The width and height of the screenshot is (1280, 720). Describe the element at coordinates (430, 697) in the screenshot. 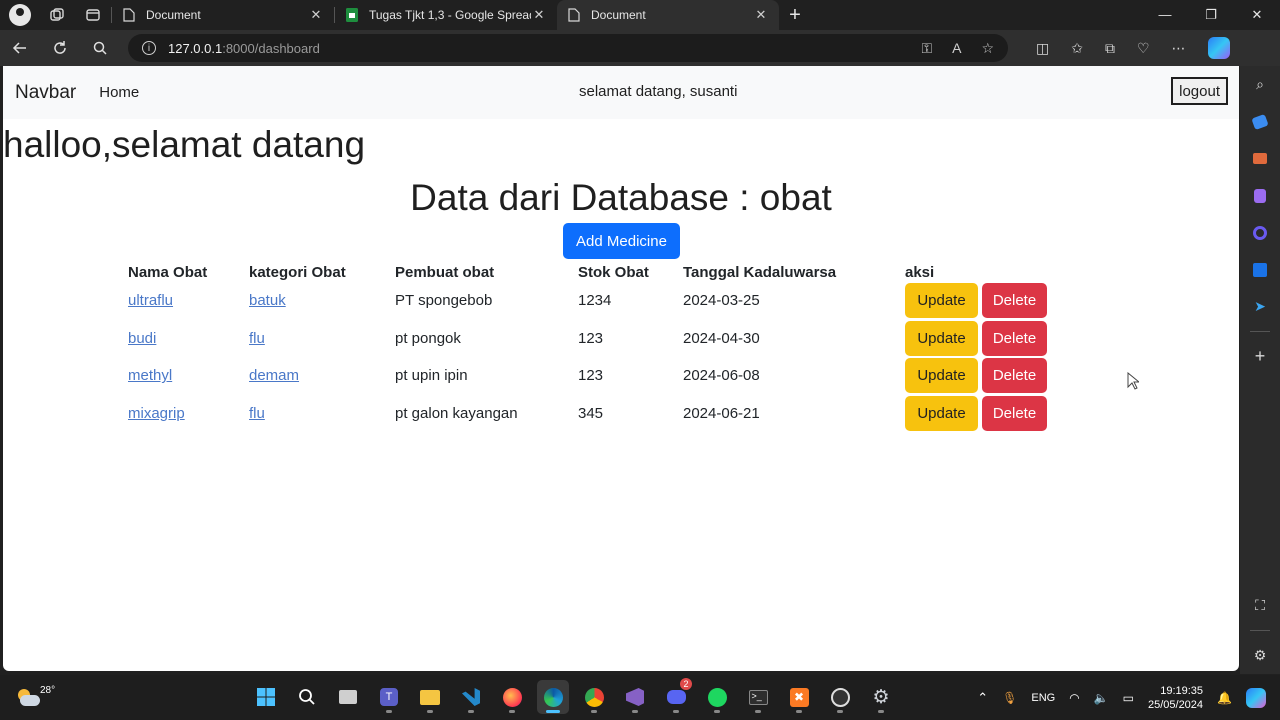

I see `file-explorer-icon` at that location.